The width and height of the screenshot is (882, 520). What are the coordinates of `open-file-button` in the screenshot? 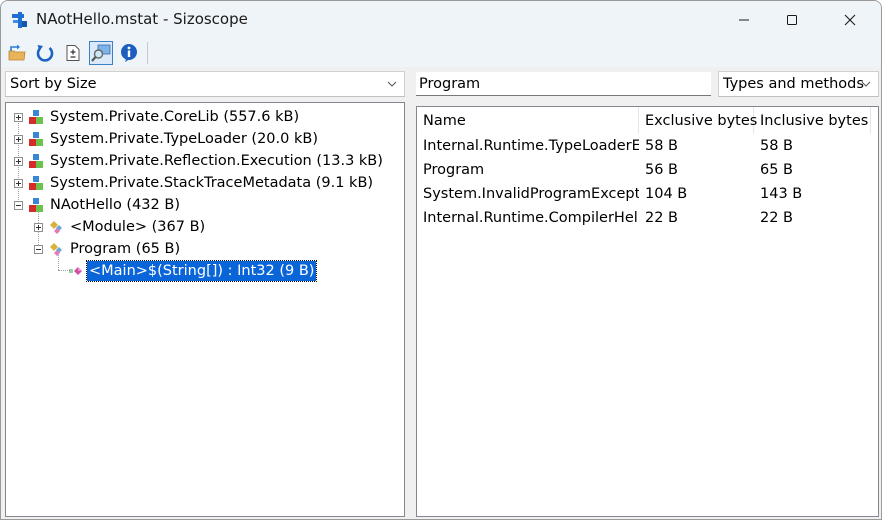 It's located at (17, 53).